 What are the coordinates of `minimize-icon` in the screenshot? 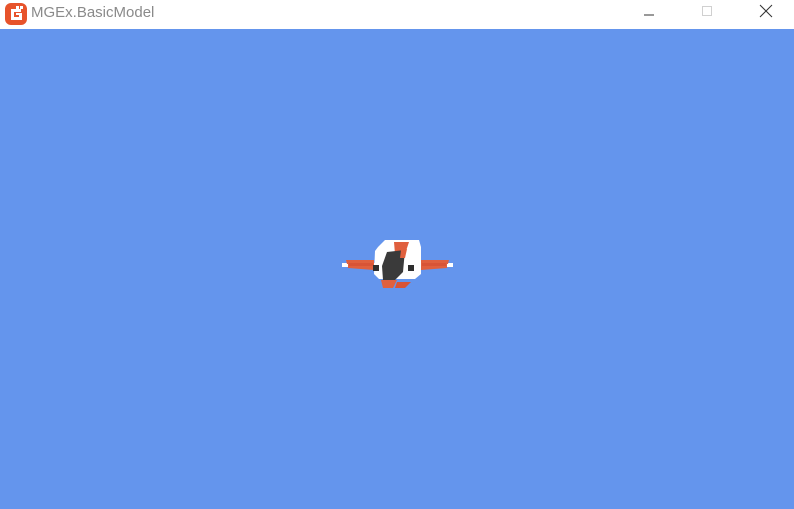 It's located at (649, 11).